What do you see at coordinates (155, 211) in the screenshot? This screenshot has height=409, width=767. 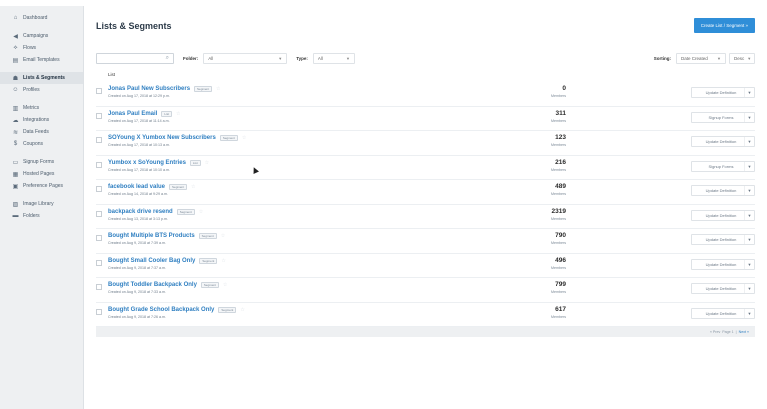 I see `list-name-link: backpack drive resend Segment ☆` at bounding box center [155, 211].